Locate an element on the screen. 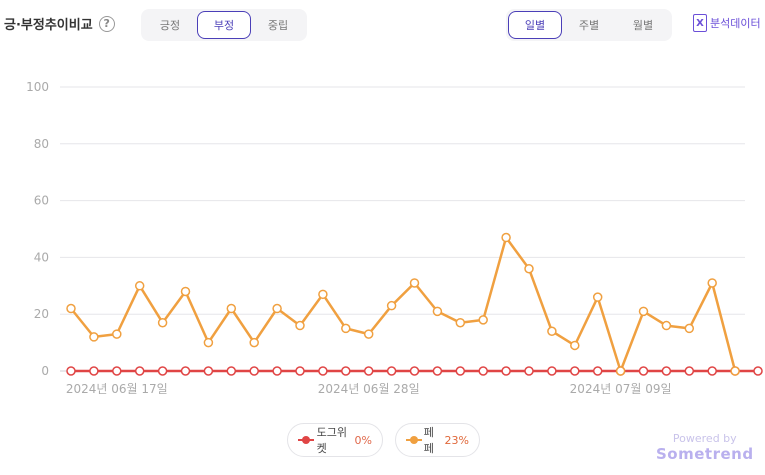 The image size is (765, 475). help-icon: ? is located at coordinates (106, 23).